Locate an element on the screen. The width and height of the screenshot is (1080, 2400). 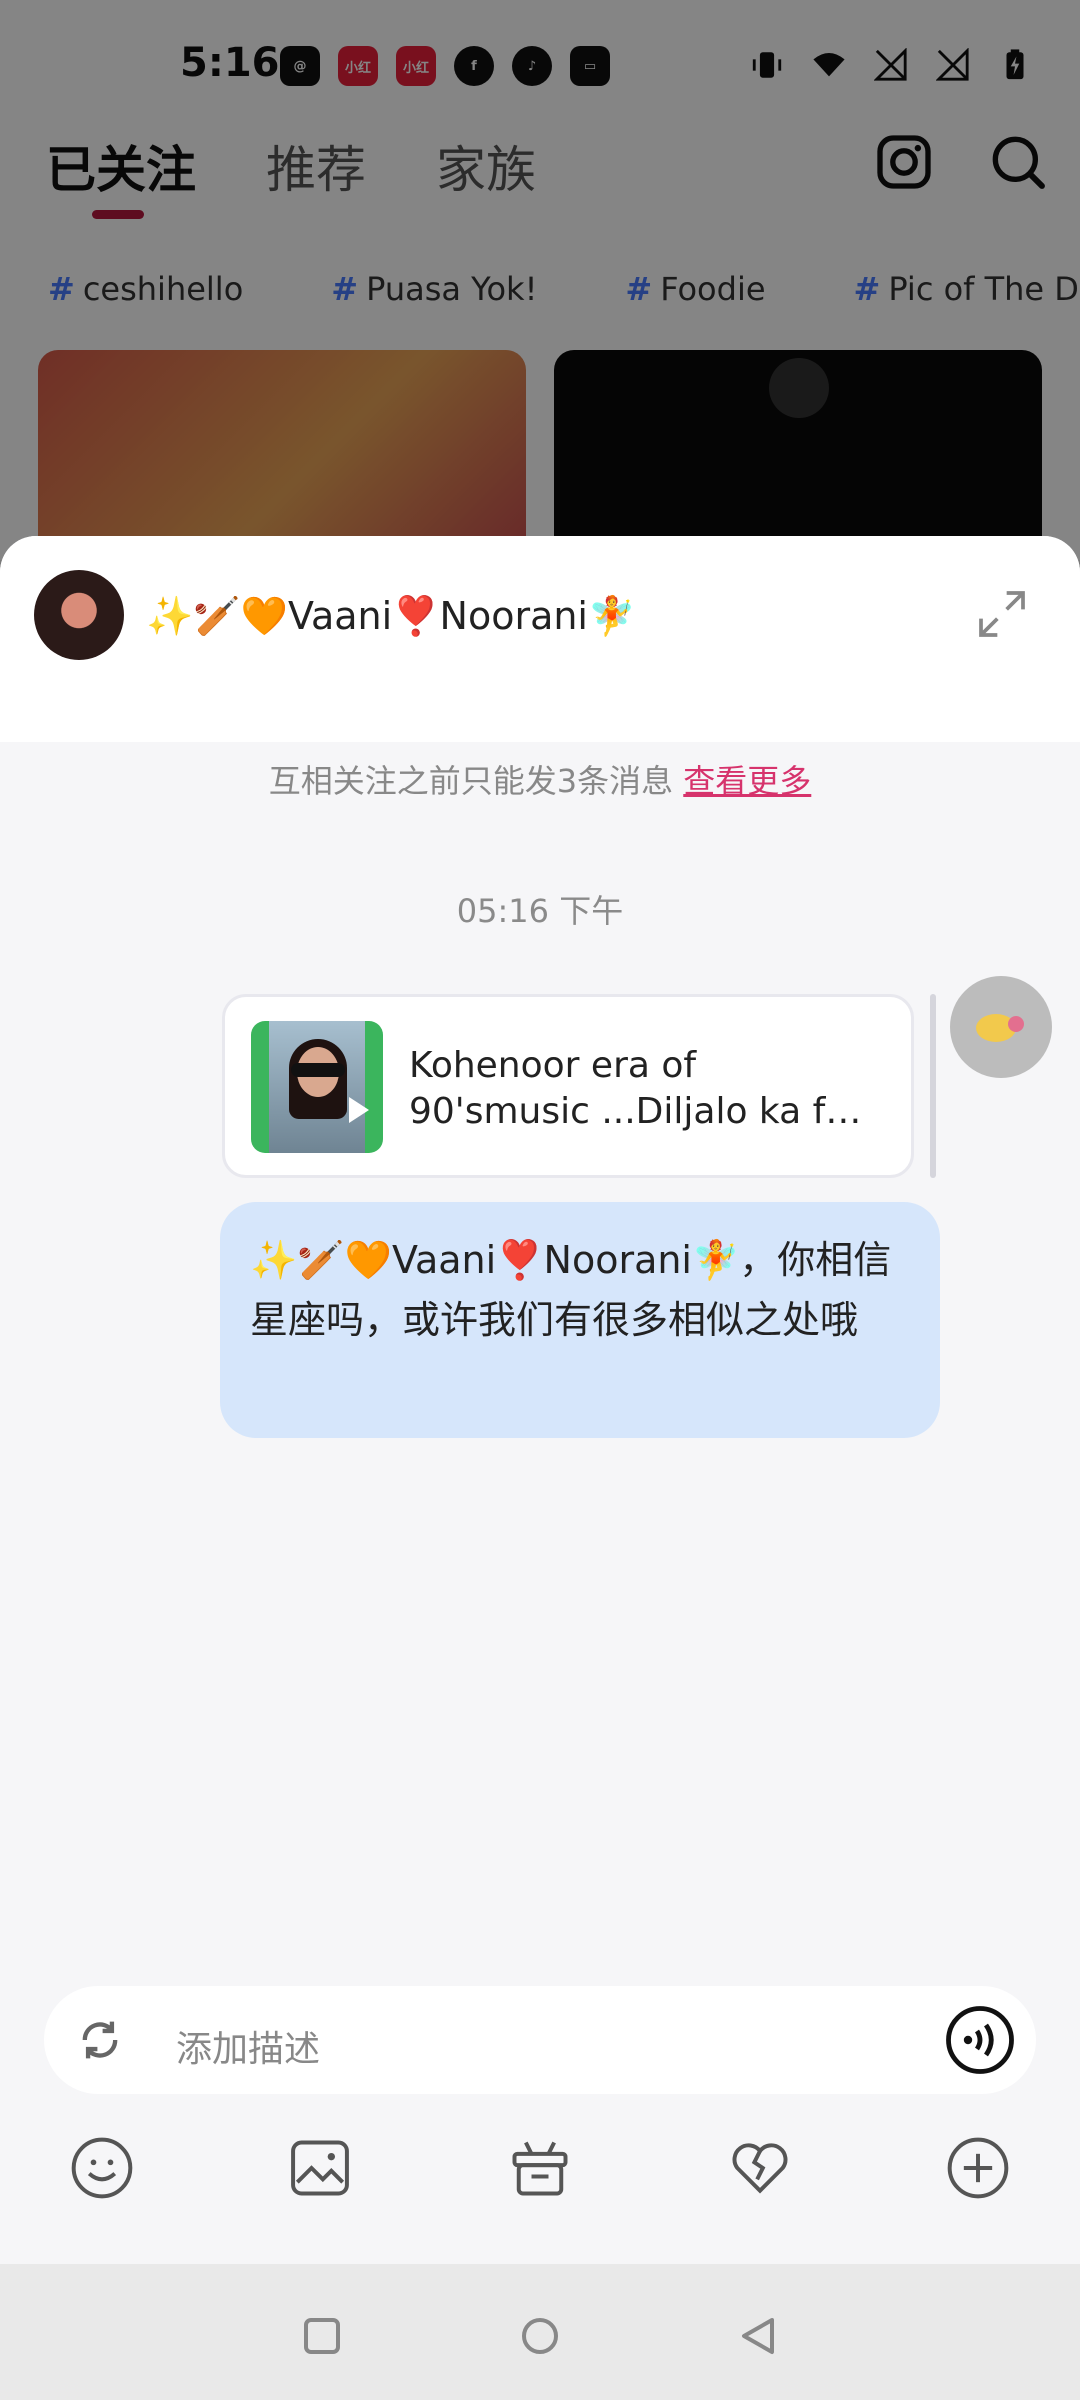
image-icon is located at coordinates (320, 2168).